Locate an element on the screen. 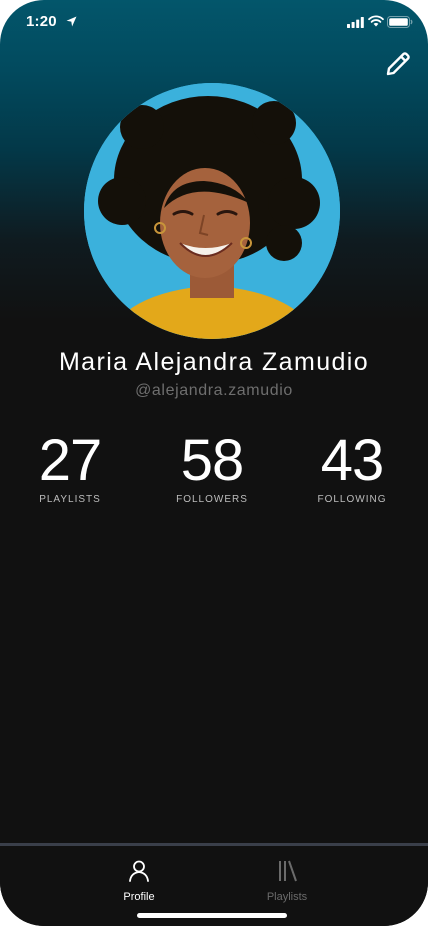 This screenshot has height=926, width=428. cellular-signal-icon is located at coordinates (355, 22).